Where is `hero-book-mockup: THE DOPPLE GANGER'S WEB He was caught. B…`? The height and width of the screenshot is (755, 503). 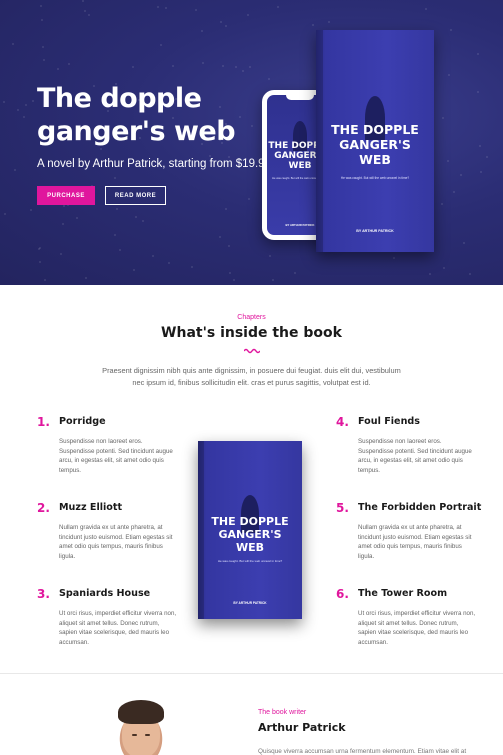 hero-book-mockup: THE DOPPLE GANGER'S WEB He was caught. B… is located at coordinates (375, 141).